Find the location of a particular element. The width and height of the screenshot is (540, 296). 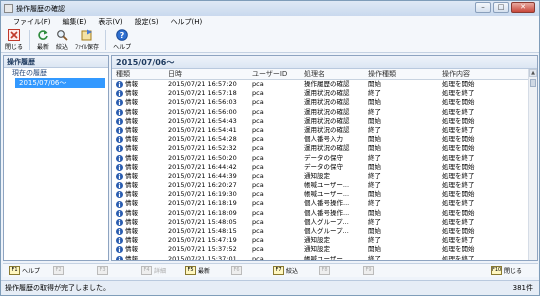

column-header-type: 種類 is located at coordinates (123, 74).